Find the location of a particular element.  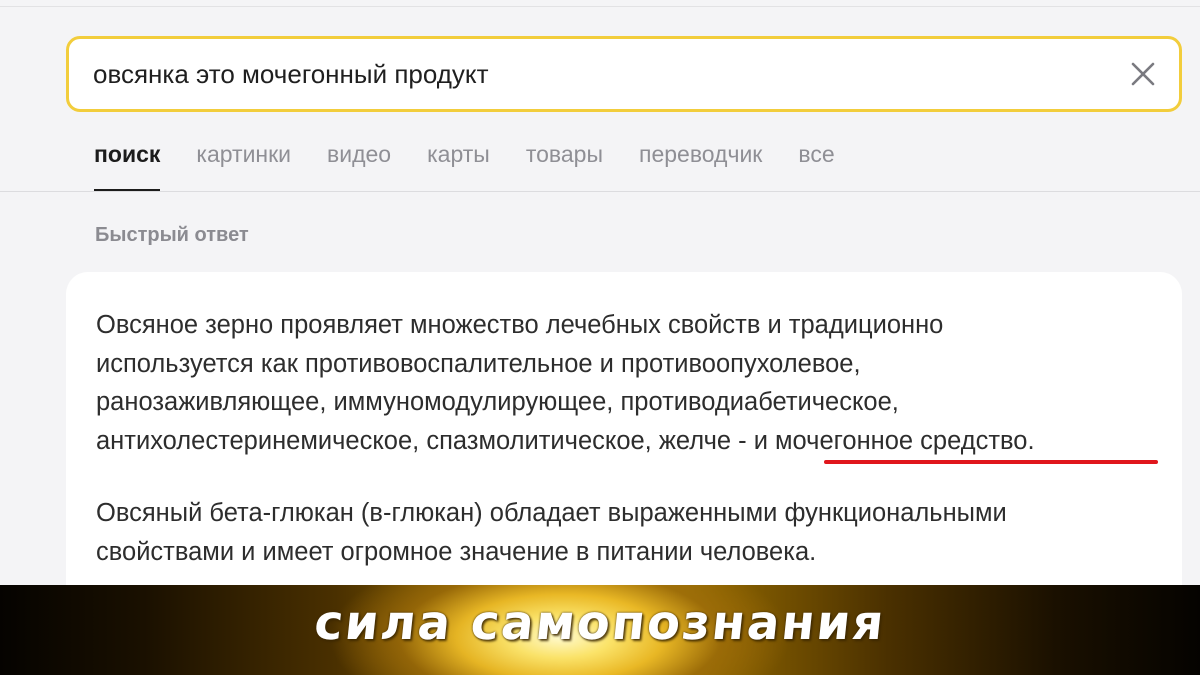

channel-banner: сила самопознания is located at coordinates (600, 630).